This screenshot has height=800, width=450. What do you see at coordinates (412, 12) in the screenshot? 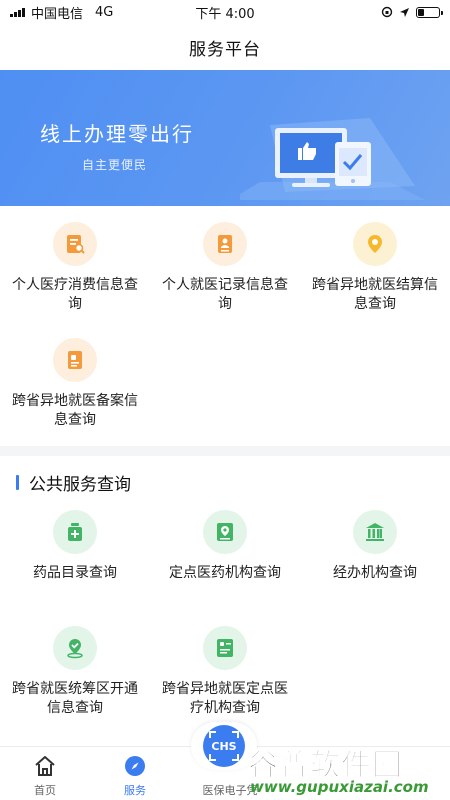
I see `status-right` at bounding box center [412, 12].